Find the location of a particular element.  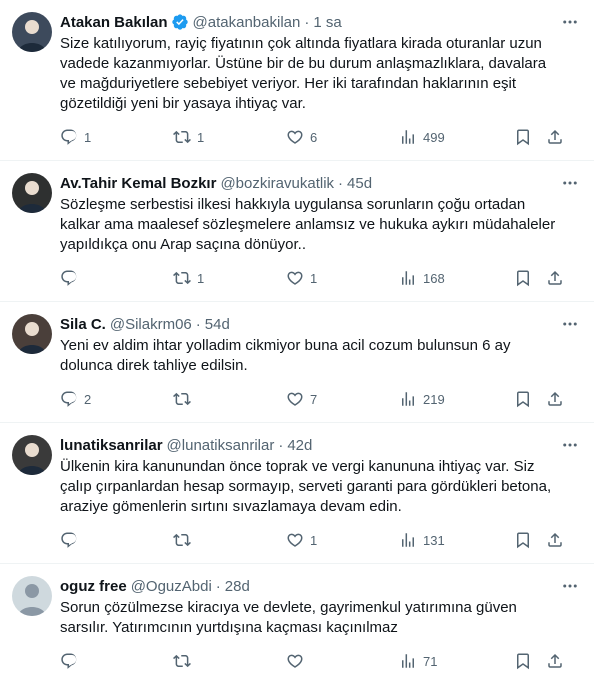

author-handle: @Silakrm06 is located at coordinates (151, 324).